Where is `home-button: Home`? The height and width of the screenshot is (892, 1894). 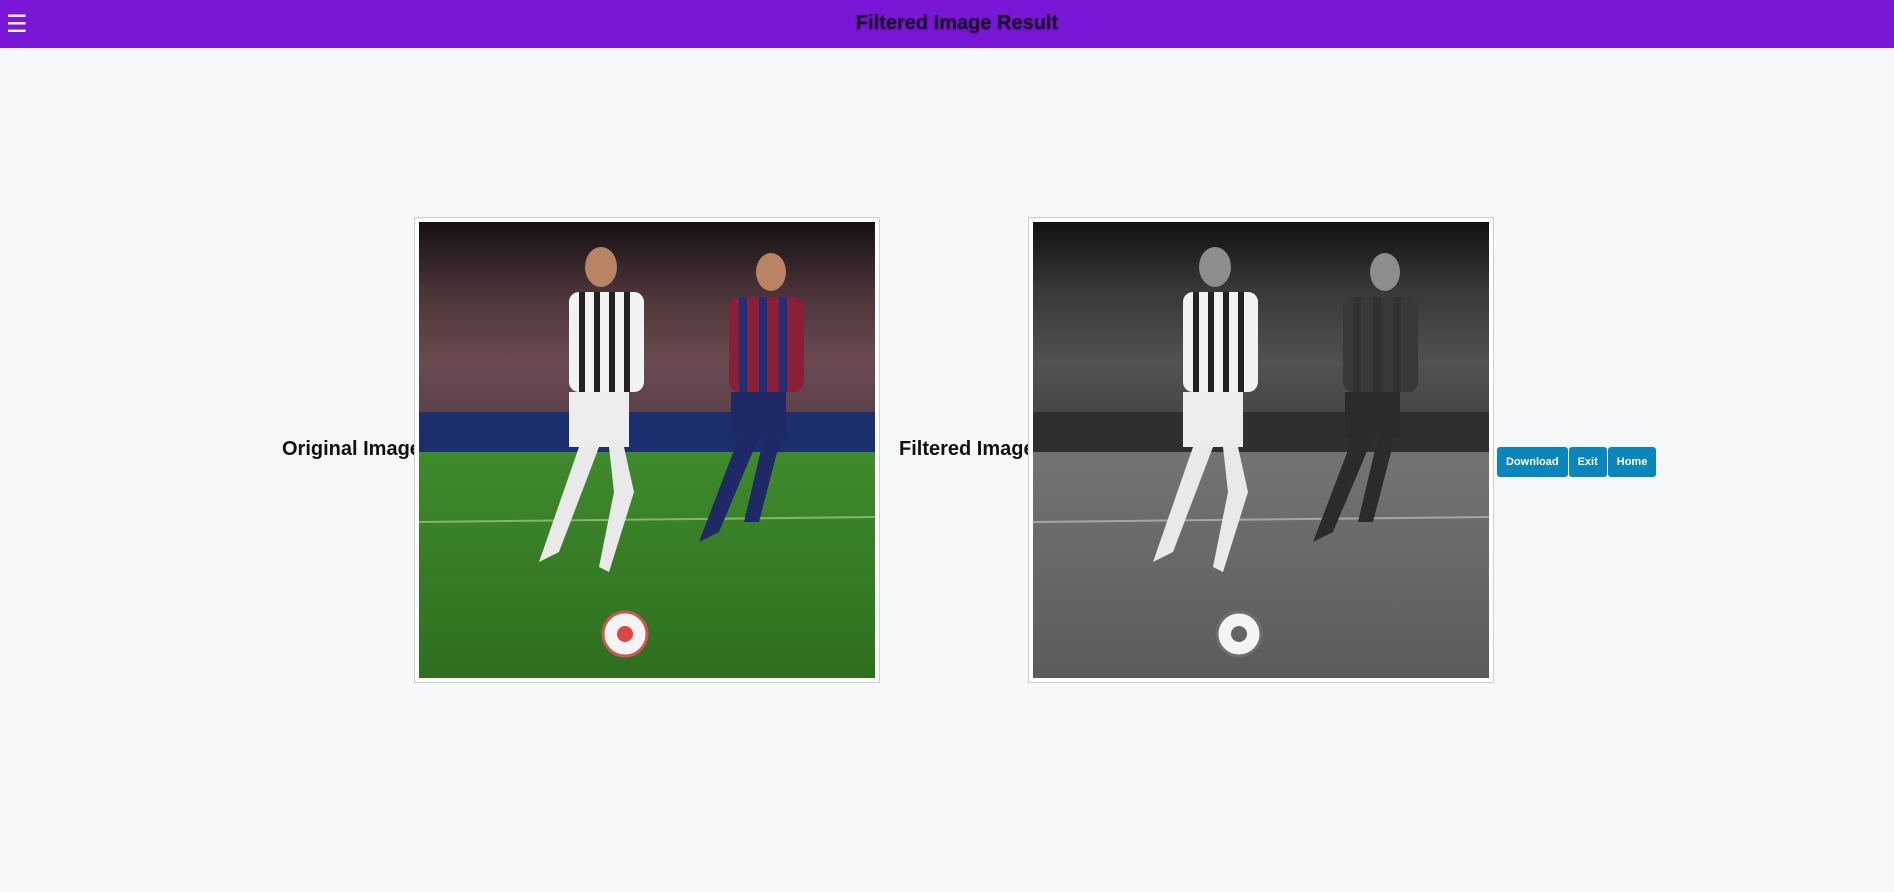 home-button: Home is located at coordinates (1632, 462).